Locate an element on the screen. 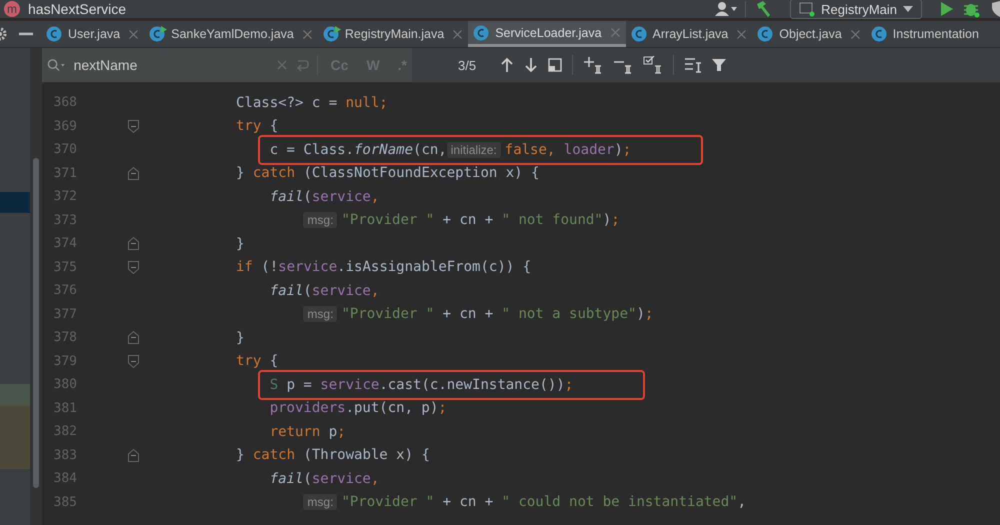 The height and width of the screenshot is (525, 1000). select-occurrences-icon is located at coordinates (653, 65).